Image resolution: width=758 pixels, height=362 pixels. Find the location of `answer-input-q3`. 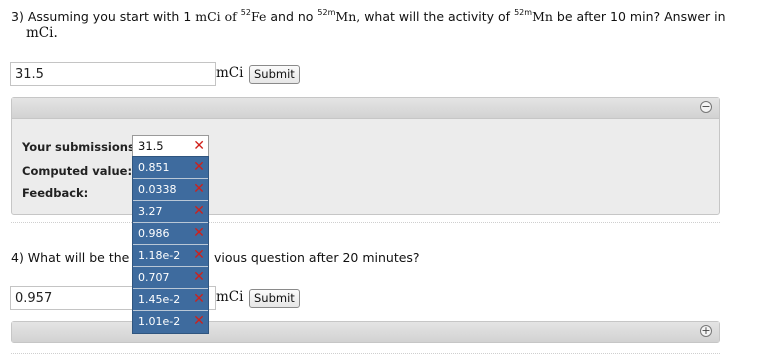

answer-input-q3 is located at coordinates (113, 74).